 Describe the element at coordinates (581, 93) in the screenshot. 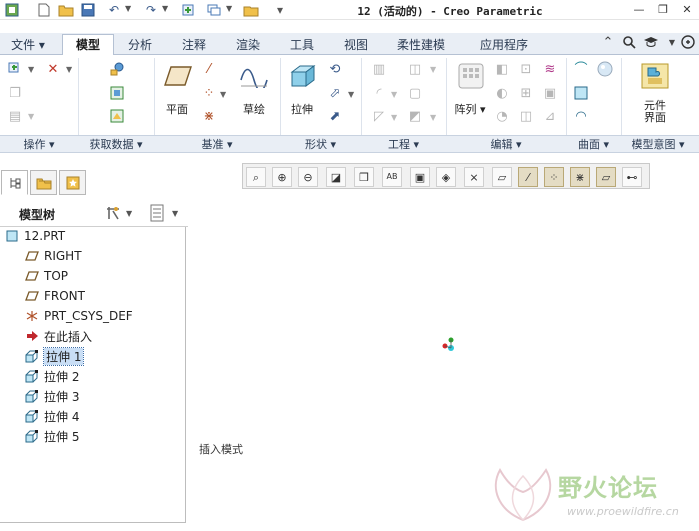

I see `fill-icon` at that location.